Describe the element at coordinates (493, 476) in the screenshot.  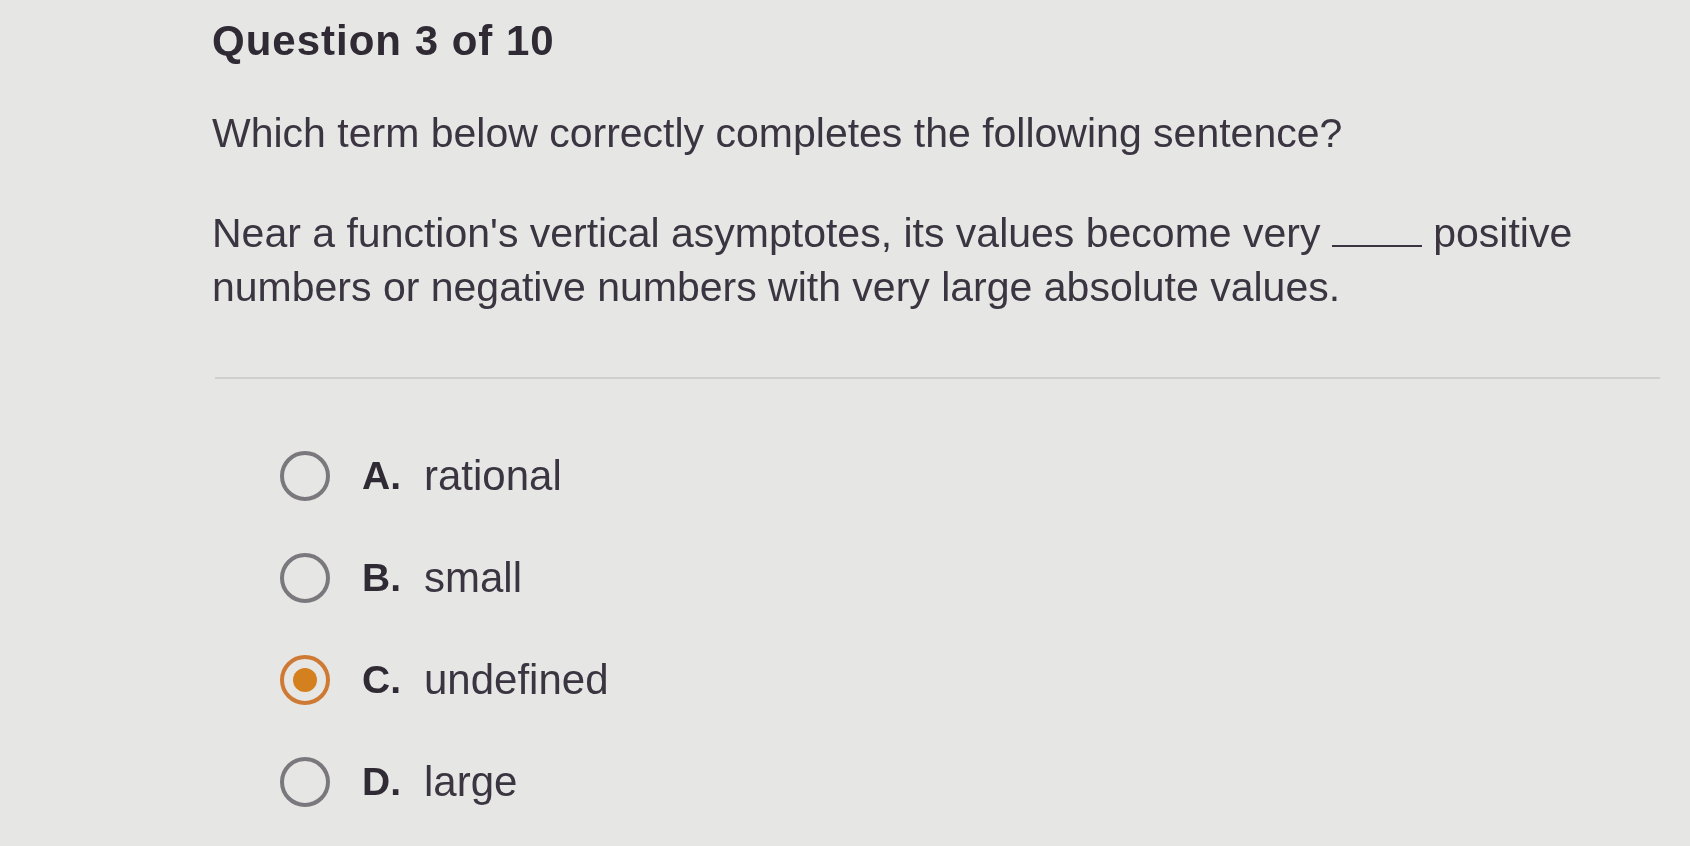
I see `option-label: rational` at that location.